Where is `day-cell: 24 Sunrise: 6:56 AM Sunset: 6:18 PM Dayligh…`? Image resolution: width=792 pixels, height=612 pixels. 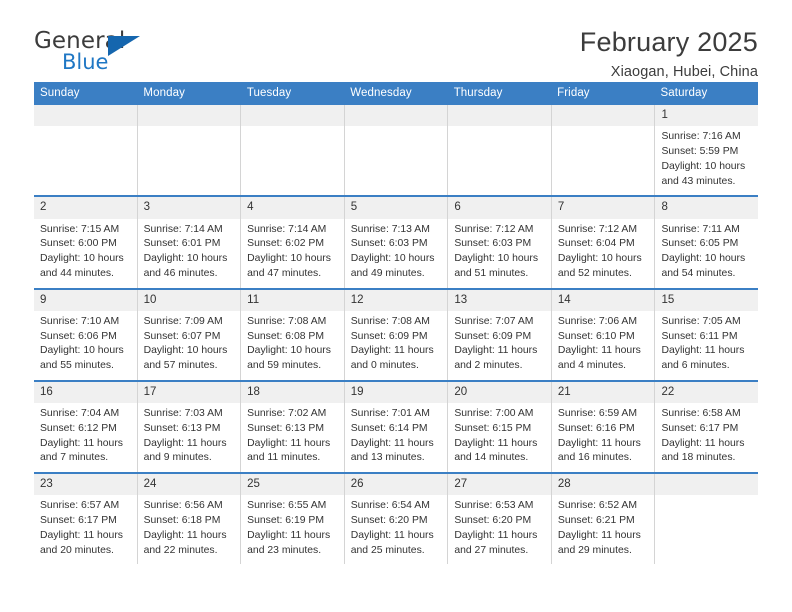 day-cell: 24 Sunrise: 6:56 AM Sunset: 6:18 PM Dayligh… is located at coordinates (189, 519).